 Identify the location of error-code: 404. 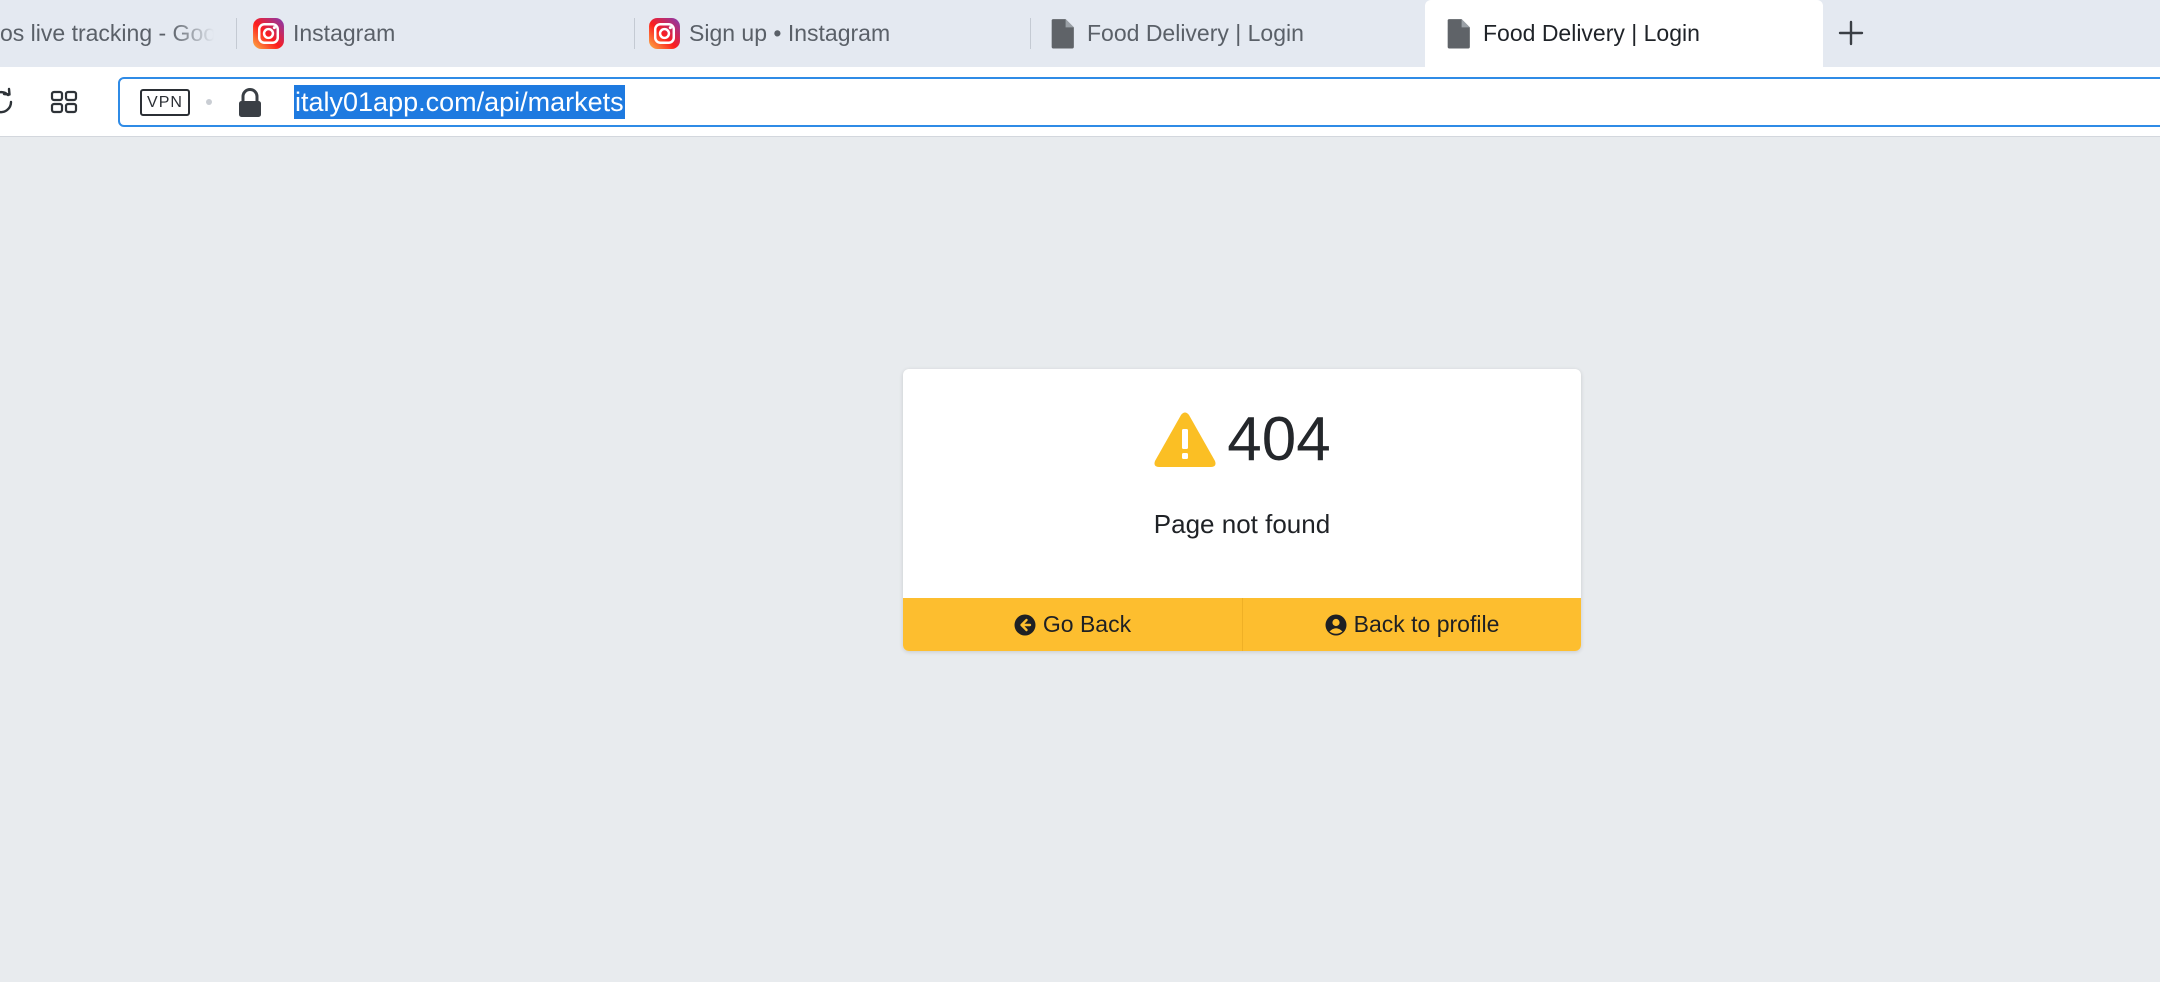
(1279, 439).